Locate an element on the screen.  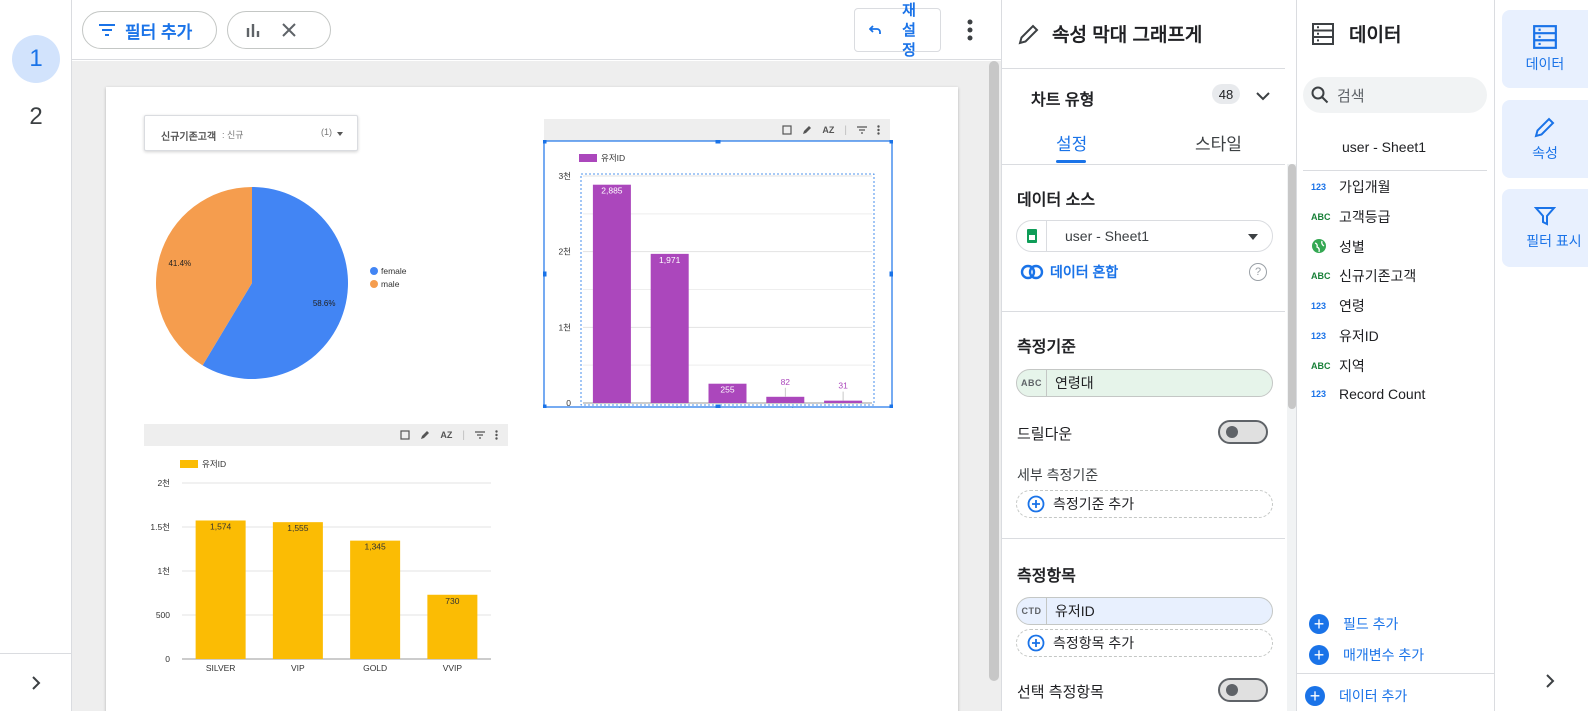
pie-data-label: 58.6% is located at coordinates (324, 303).